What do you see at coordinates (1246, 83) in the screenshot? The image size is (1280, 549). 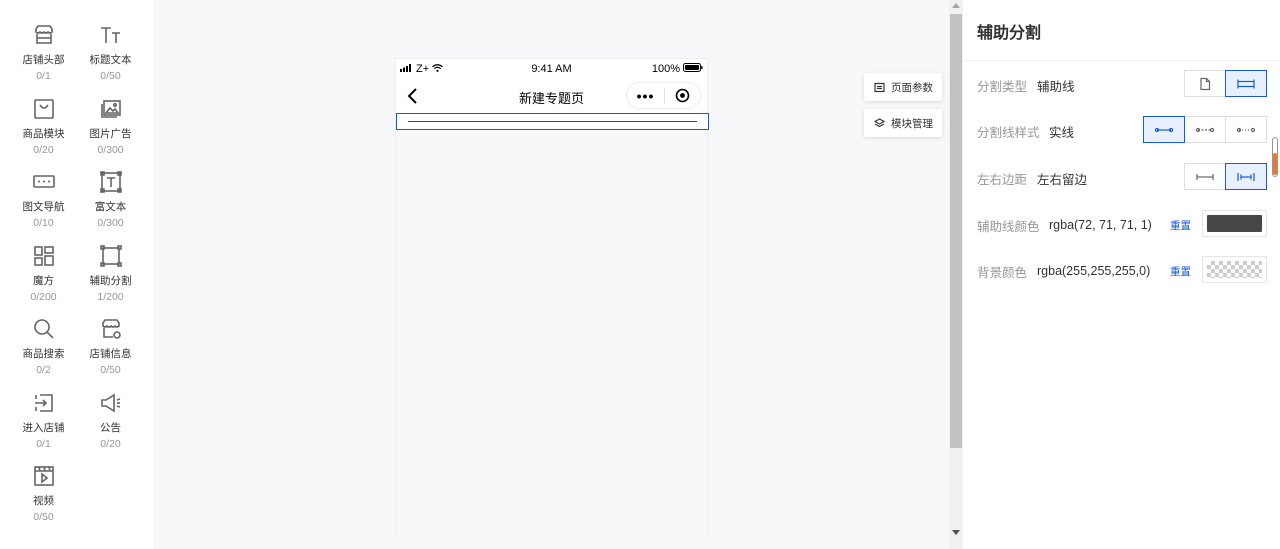 I see `line-type-button` at bounding box center [1246, 83].